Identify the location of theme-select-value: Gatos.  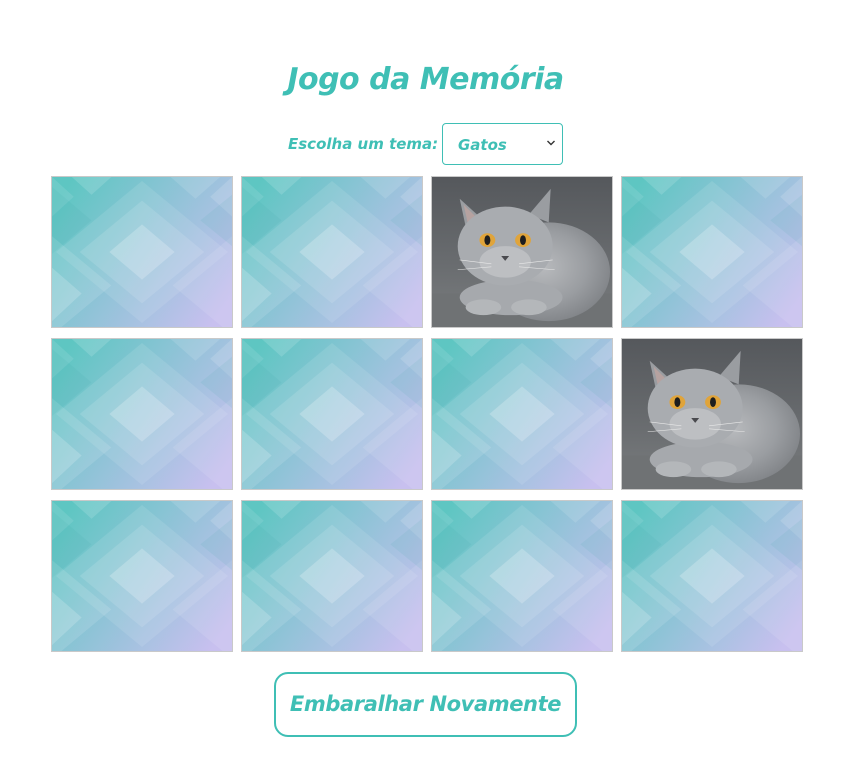
(482, 145).